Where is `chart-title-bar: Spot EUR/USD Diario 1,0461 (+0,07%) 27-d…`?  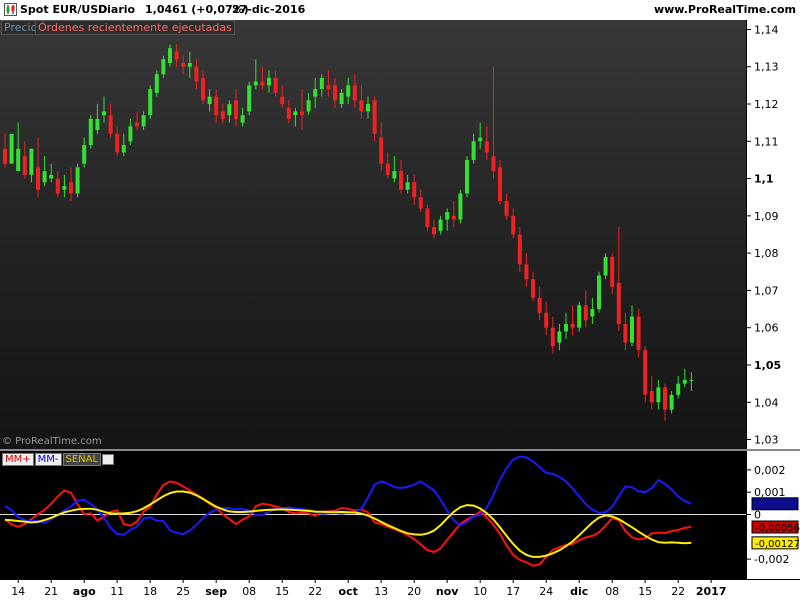 chart-title-bar: Spot EUR/USD Diario 1,0461 (+0,07%) 27-d… is located at coordinates (400, 10).